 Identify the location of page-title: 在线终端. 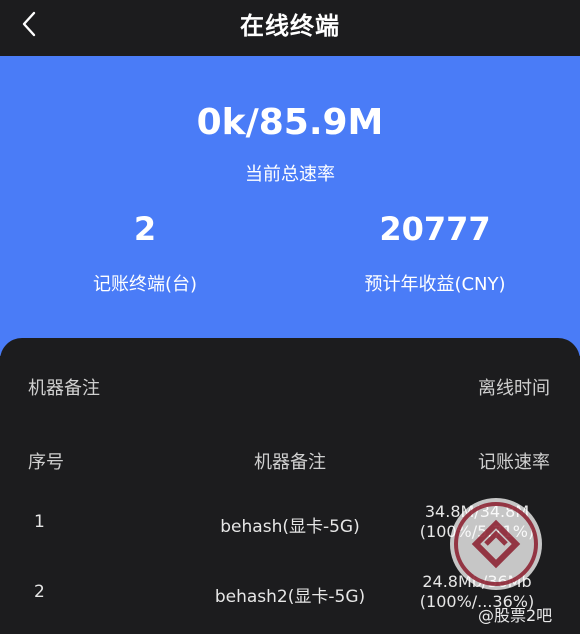
(290, 26).